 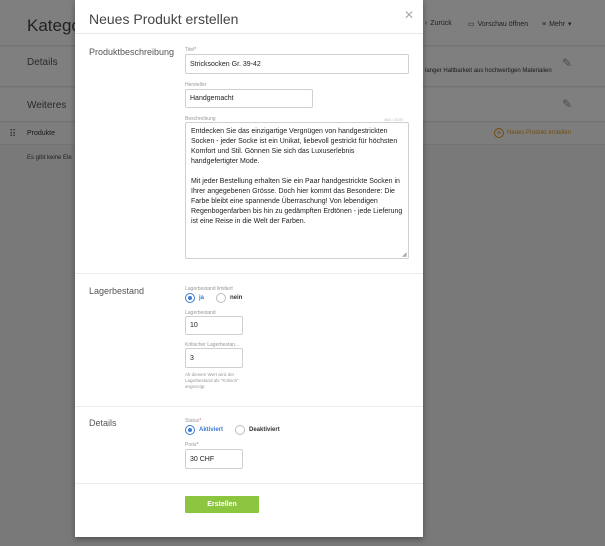 What do you see at coordinates (192, 445) in the screenshot?
I see `price-label: Preis*` at bounding box center [192, 445].